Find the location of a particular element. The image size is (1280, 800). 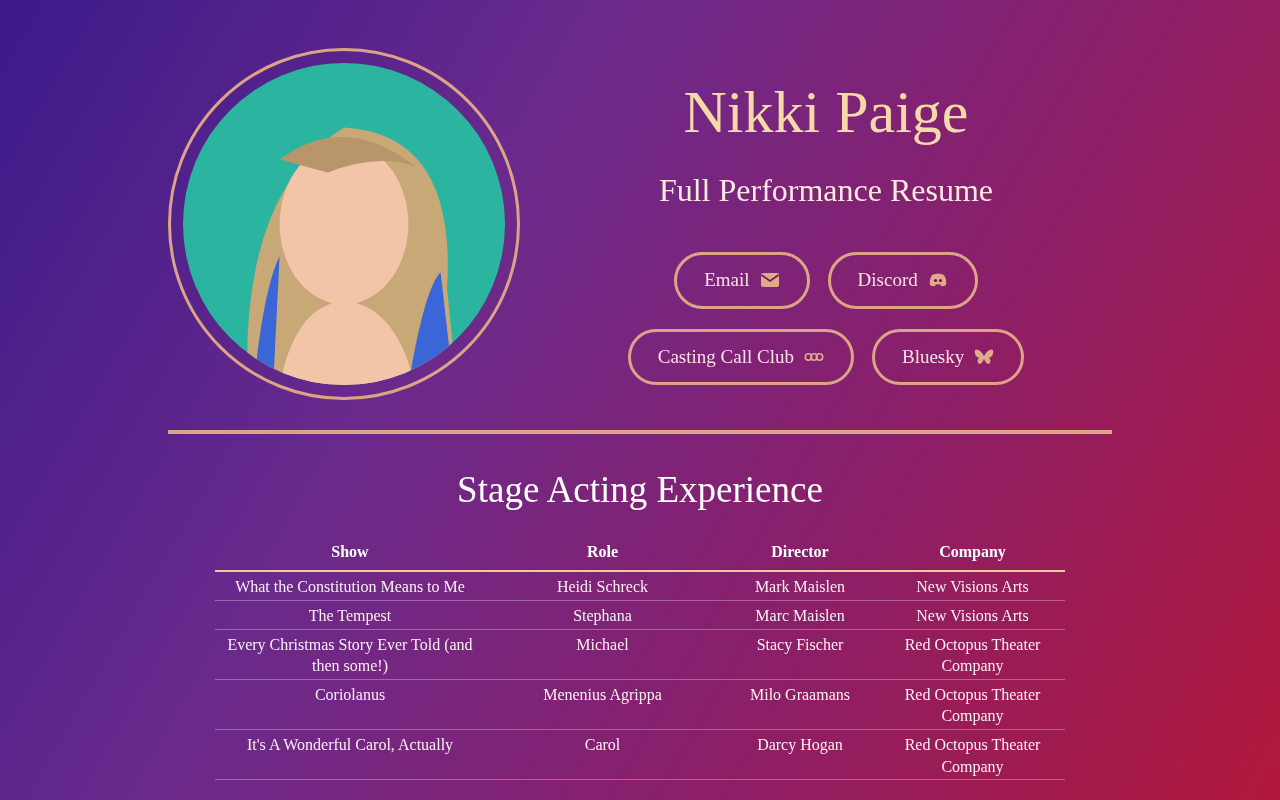

table-cell: The Tempest is located at coordinates (350, 615).